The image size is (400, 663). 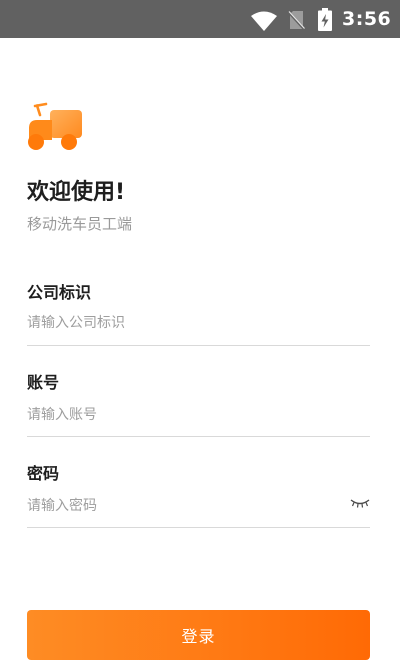 I want to click on page-title: 欢迎使用!, so click(x=76, y=192).